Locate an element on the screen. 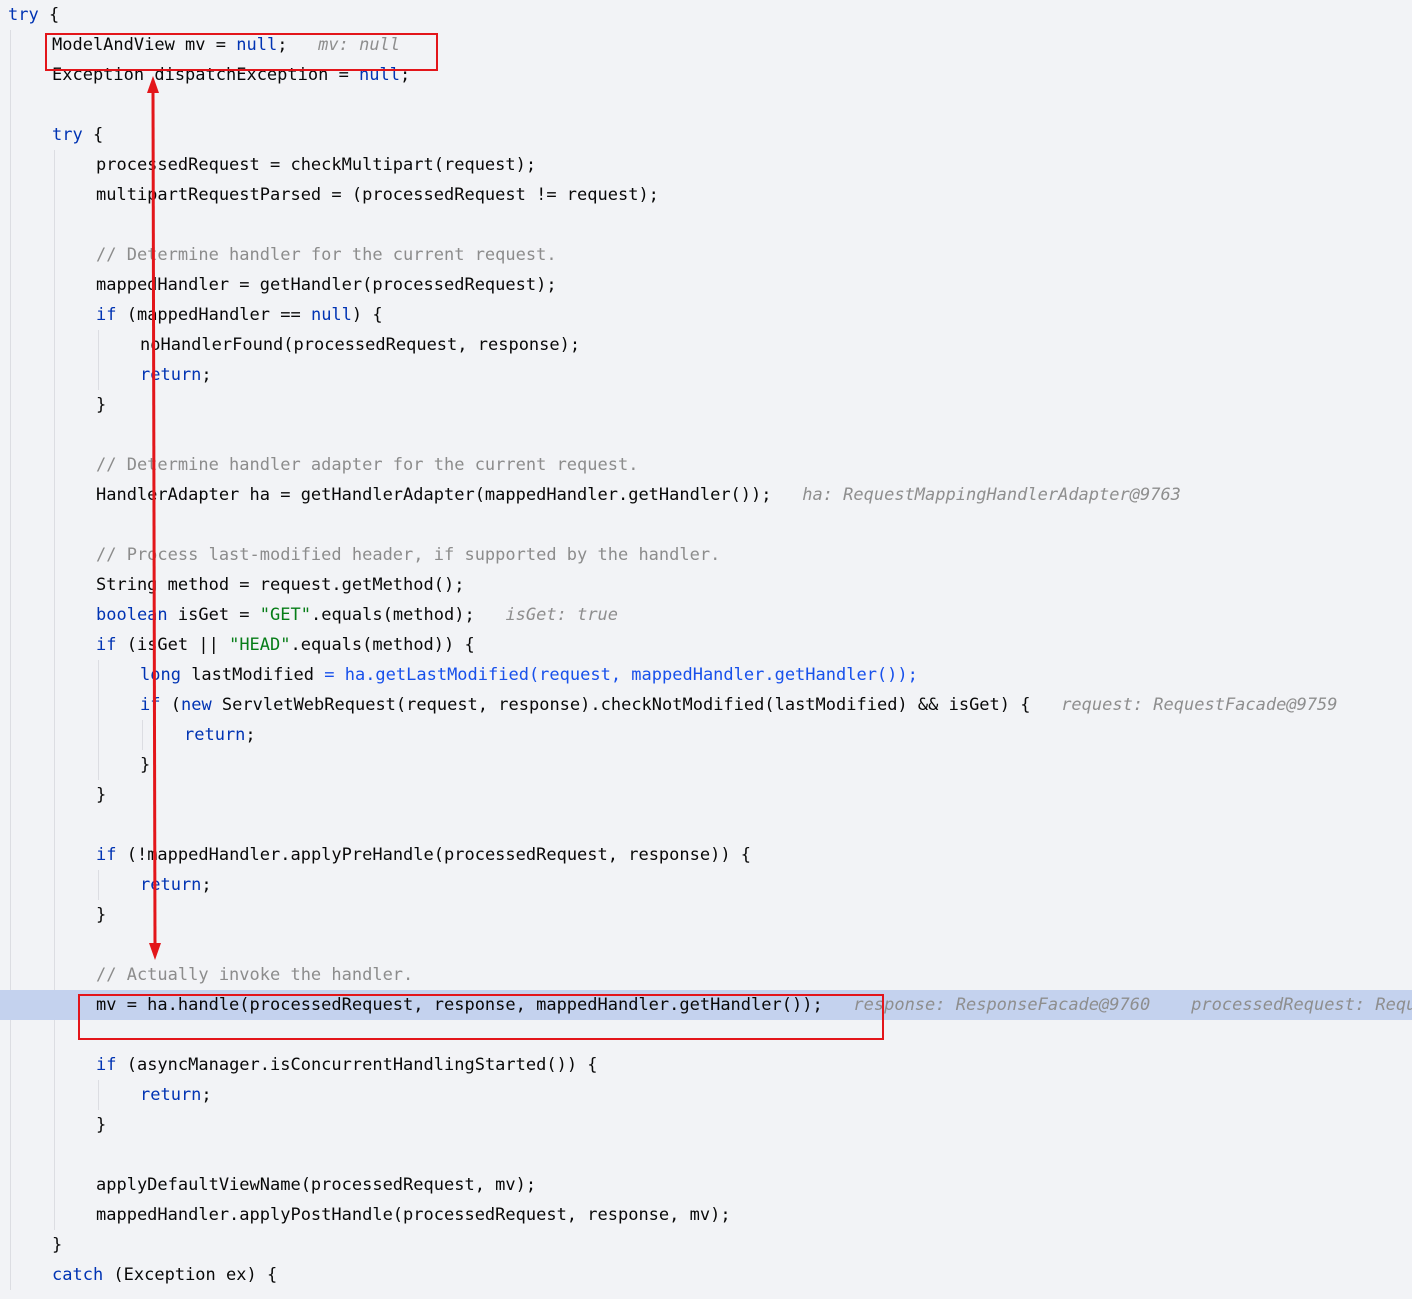 This screenshot has width=1412, height=1299. debug-inline-value: mv: null is located at coordinates (344, 45).